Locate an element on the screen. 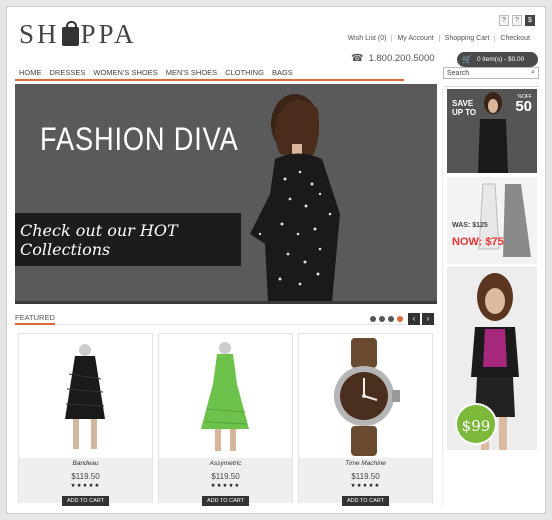 The height and width of the screenshot is (520, 552). search-placeholder: Search is located at coordinates (458, 73).